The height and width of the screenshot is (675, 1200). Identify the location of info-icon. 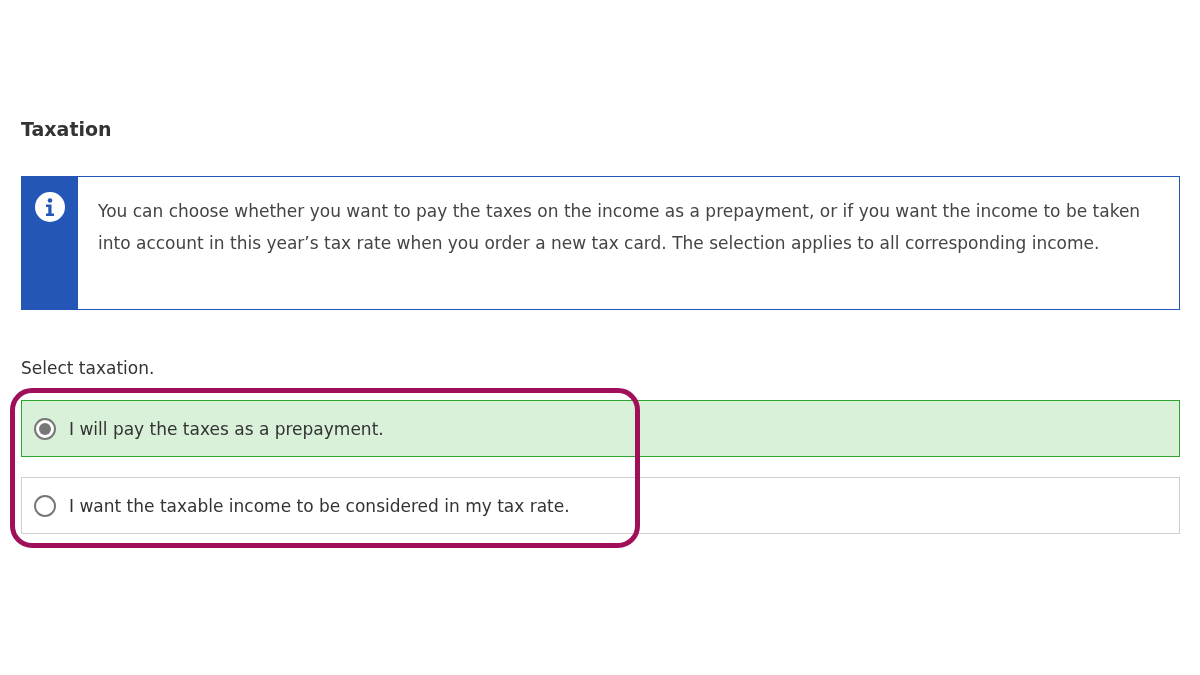
(50, 207).